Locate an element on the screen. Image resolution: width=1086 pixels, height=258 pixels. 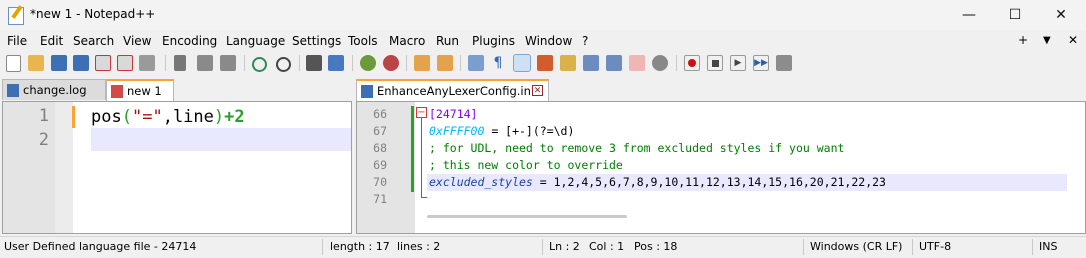
notepadpp-icon is located at coordinates (16, 16).